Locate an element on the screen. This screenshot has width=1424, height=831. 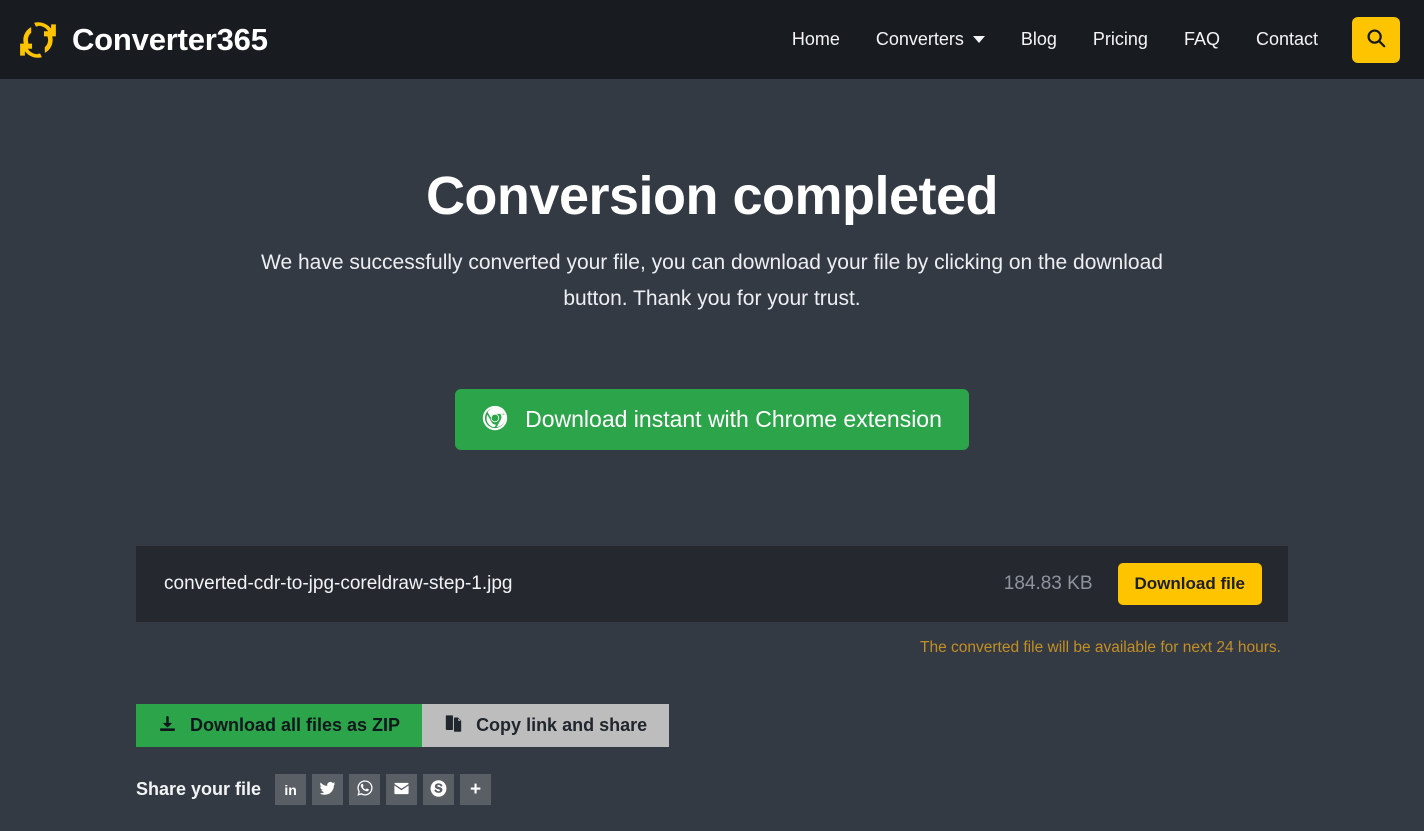
nav-item-label: Home is located at coordinates (815, 39).